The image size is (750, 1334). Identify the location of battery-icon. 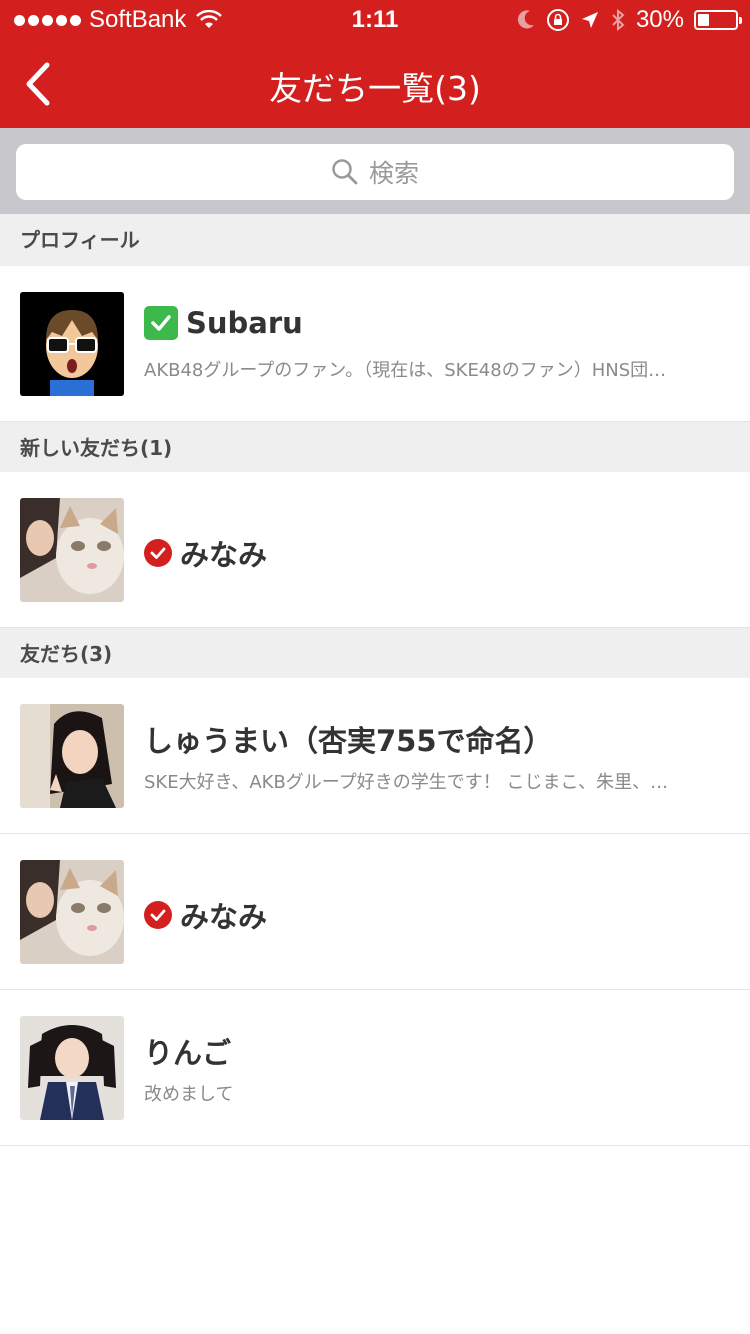
(718, 20).